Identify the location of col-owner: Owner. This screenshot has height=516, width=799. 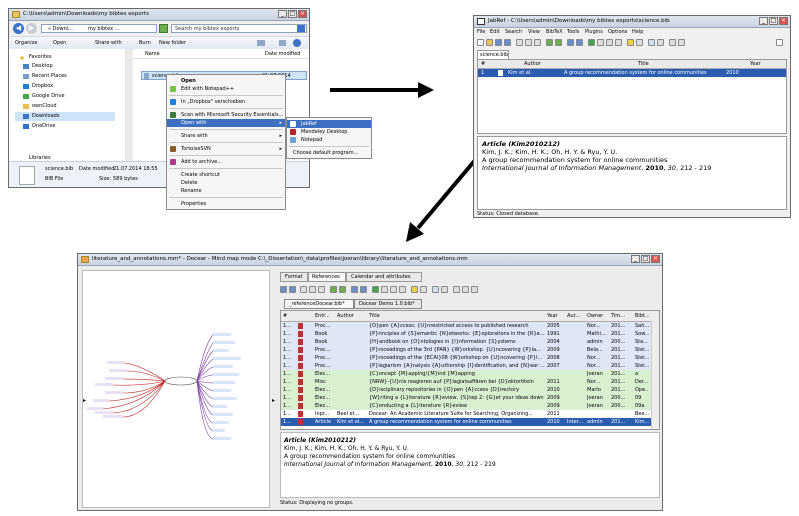
(595, 316).